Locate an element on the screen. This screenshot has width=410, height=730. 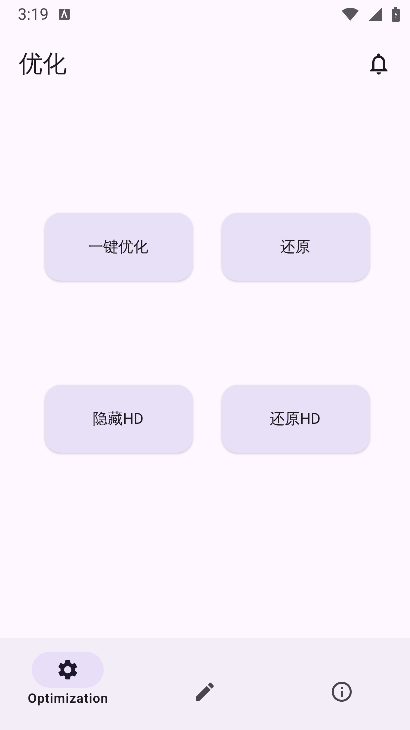
action-button: 还原 is located at coordinates (296, 247).